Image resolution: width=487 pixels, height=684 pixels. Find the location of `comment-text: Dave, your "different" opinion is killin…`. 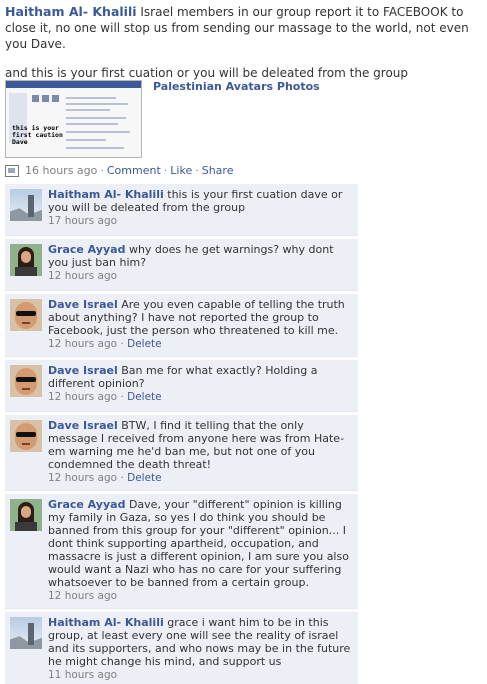

comment-text: Dave, your "different" opinion is killin… is located at coordinates (198, 543).